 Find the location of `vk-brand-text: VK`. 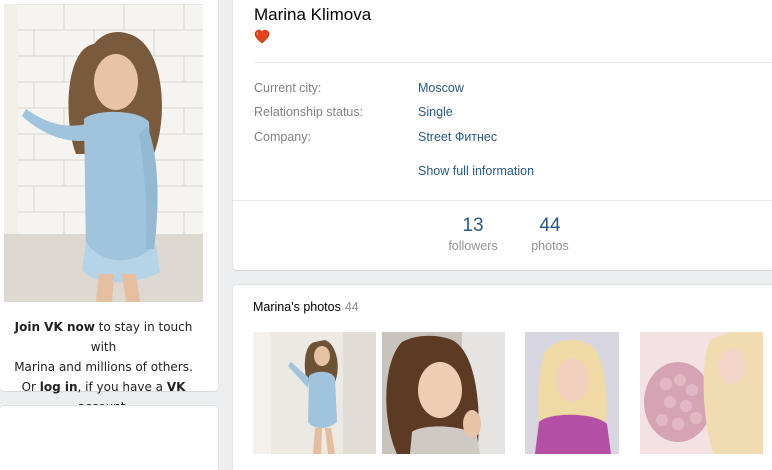

vk-brand-text: VK is located at coordinates (176, 387).